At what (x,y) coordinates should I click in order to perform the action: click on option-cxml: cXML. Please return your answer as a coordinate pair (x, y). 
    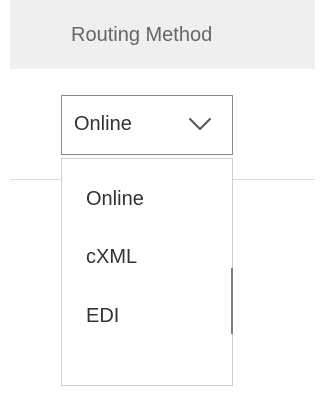
    Looking at the image, I should click on (147, 258).